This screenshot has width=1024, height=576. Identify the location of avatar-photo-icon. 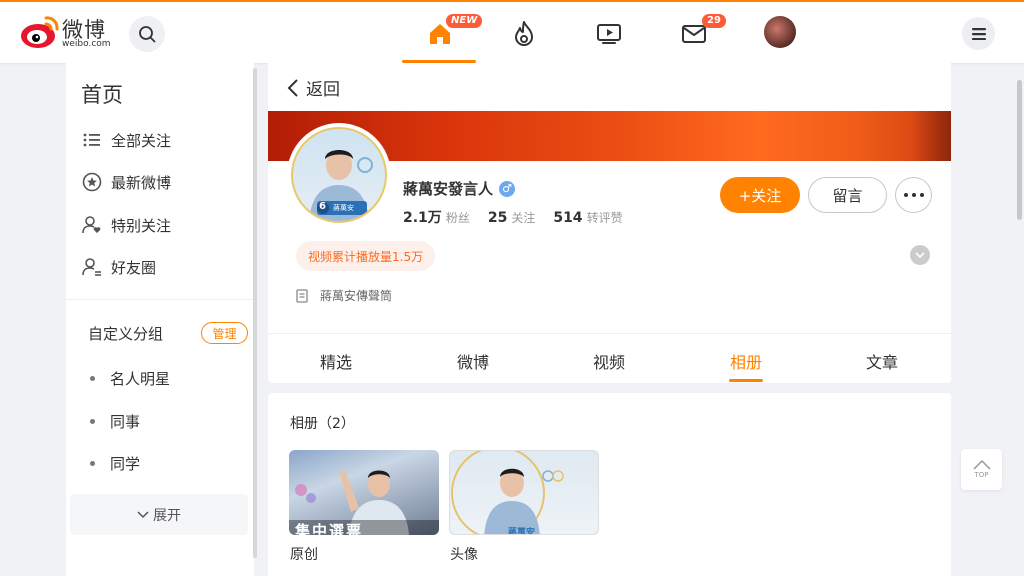
(507, 492).